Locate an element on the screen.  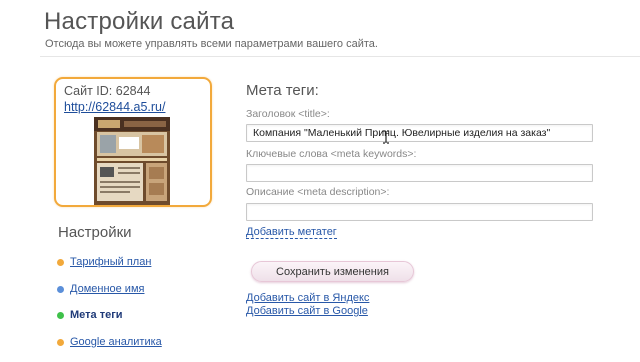
site-card: Сайт ID: 62844 http://62844.a5.ru/ is located at coordinates (133, 142).